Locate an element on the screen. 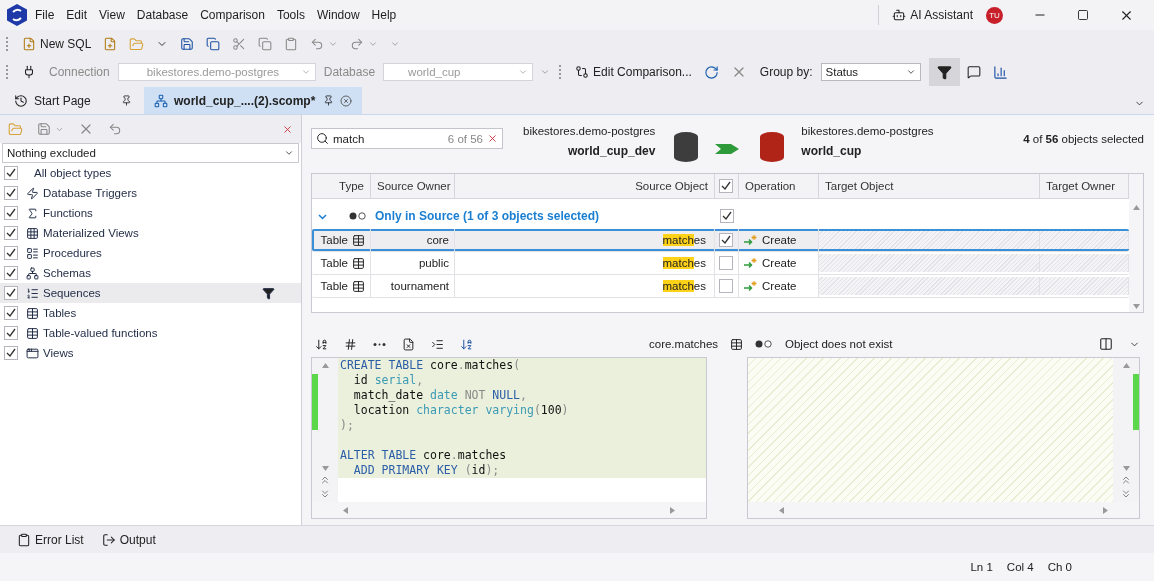  filter-preset-combobox: Nothing excluded is located at coordinates (150, 153).